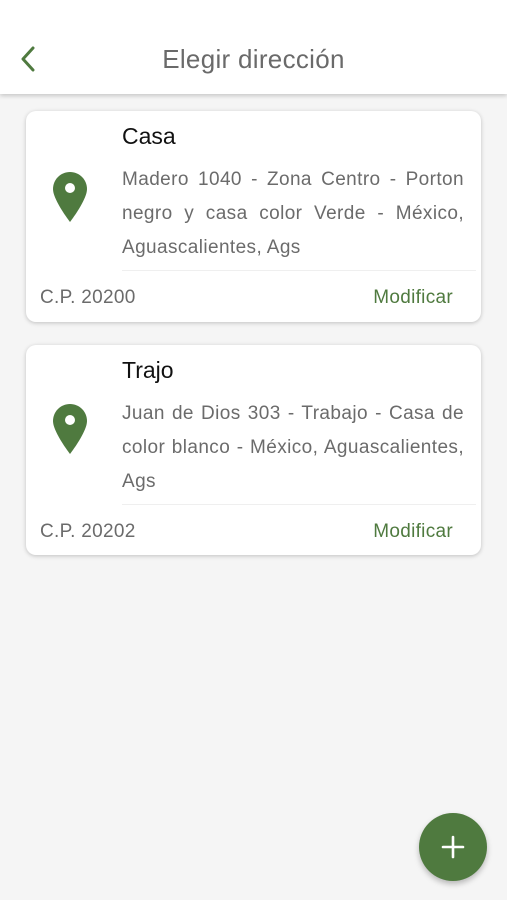 The height and width of the screenshot is (900, 507). I want to click on address-name: Trajo, so click(148, 370).